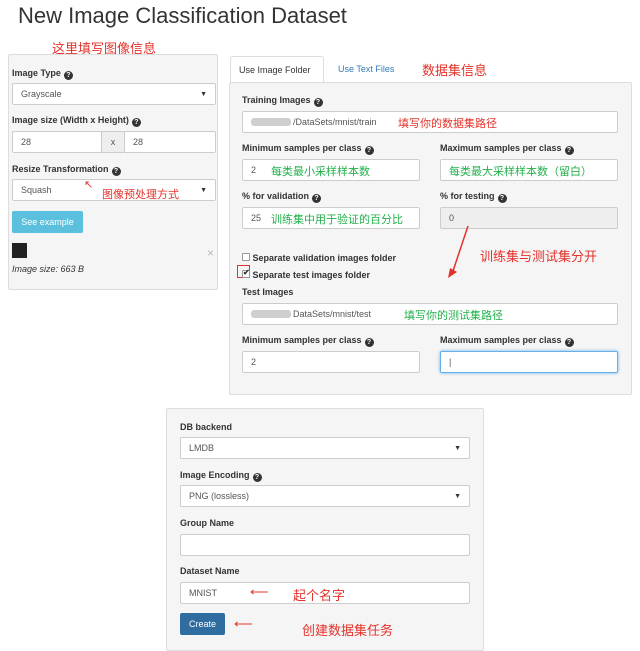 This screenshot has height=651, width=640. What do you see at coordinates (47, 222) in the screenshot?
I see `see-example-button: See example` at bounding box center [47, 222].